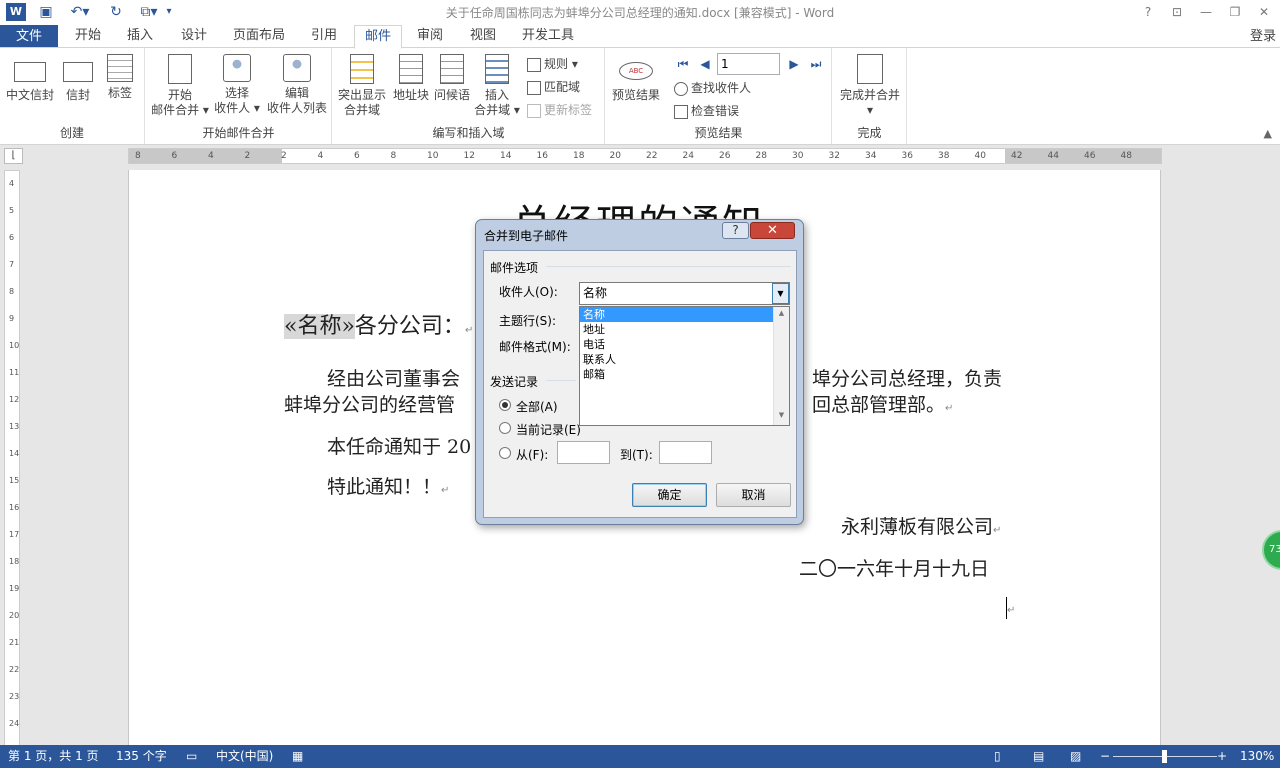 The image size is (1280, 768). Describe the element at coordinates (88, 37) in the screenshot. I see `tab-home: 开始` at that location.